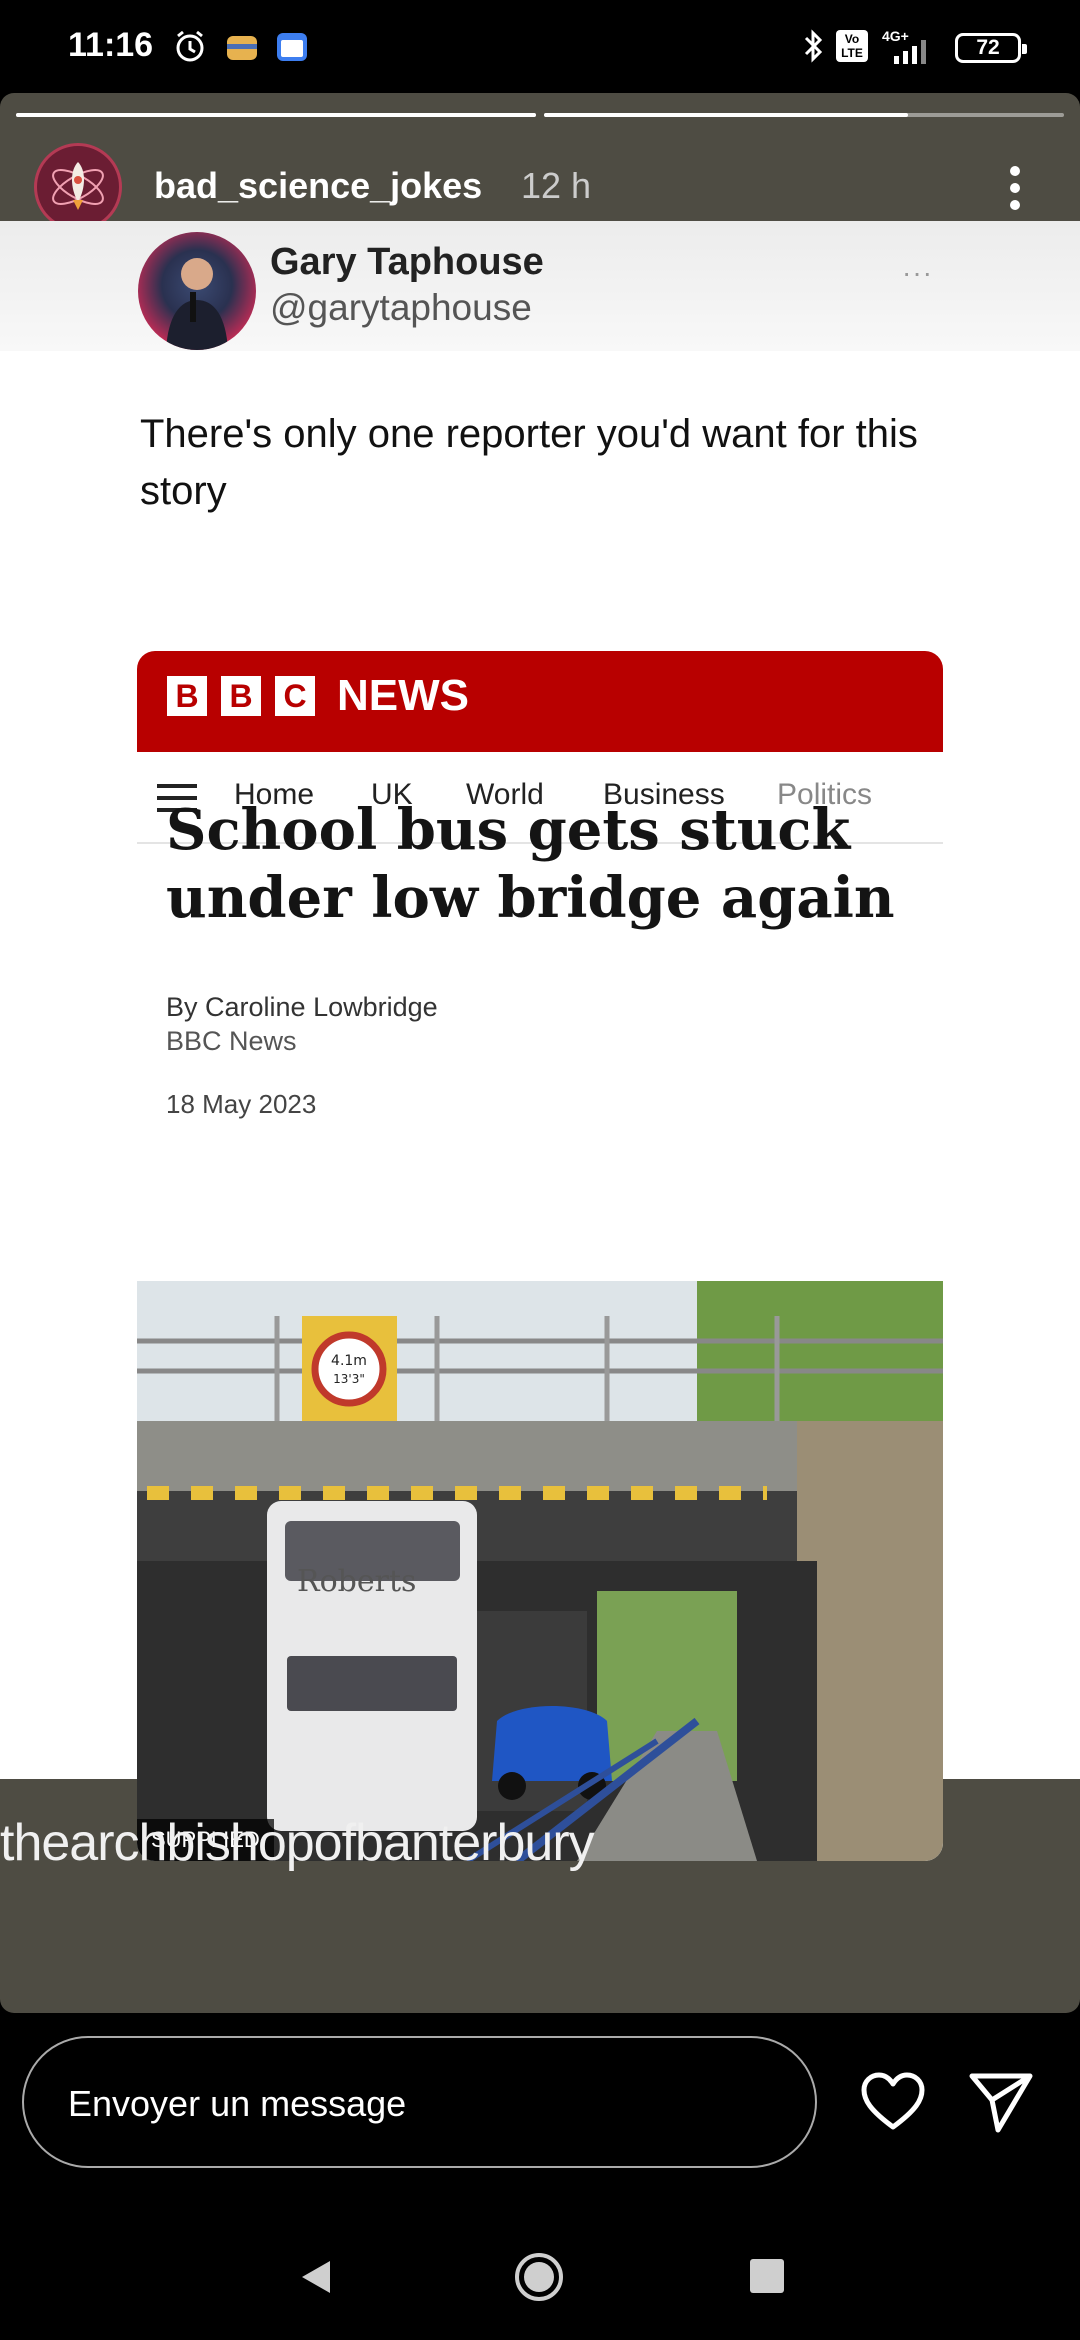 The width and height of the screenshot is (1080, 2340). What do you see at coordinates (419, 2102) in the screenshot?
I see `message-input: Envoyer un message` at bounding box center [419, 2102].